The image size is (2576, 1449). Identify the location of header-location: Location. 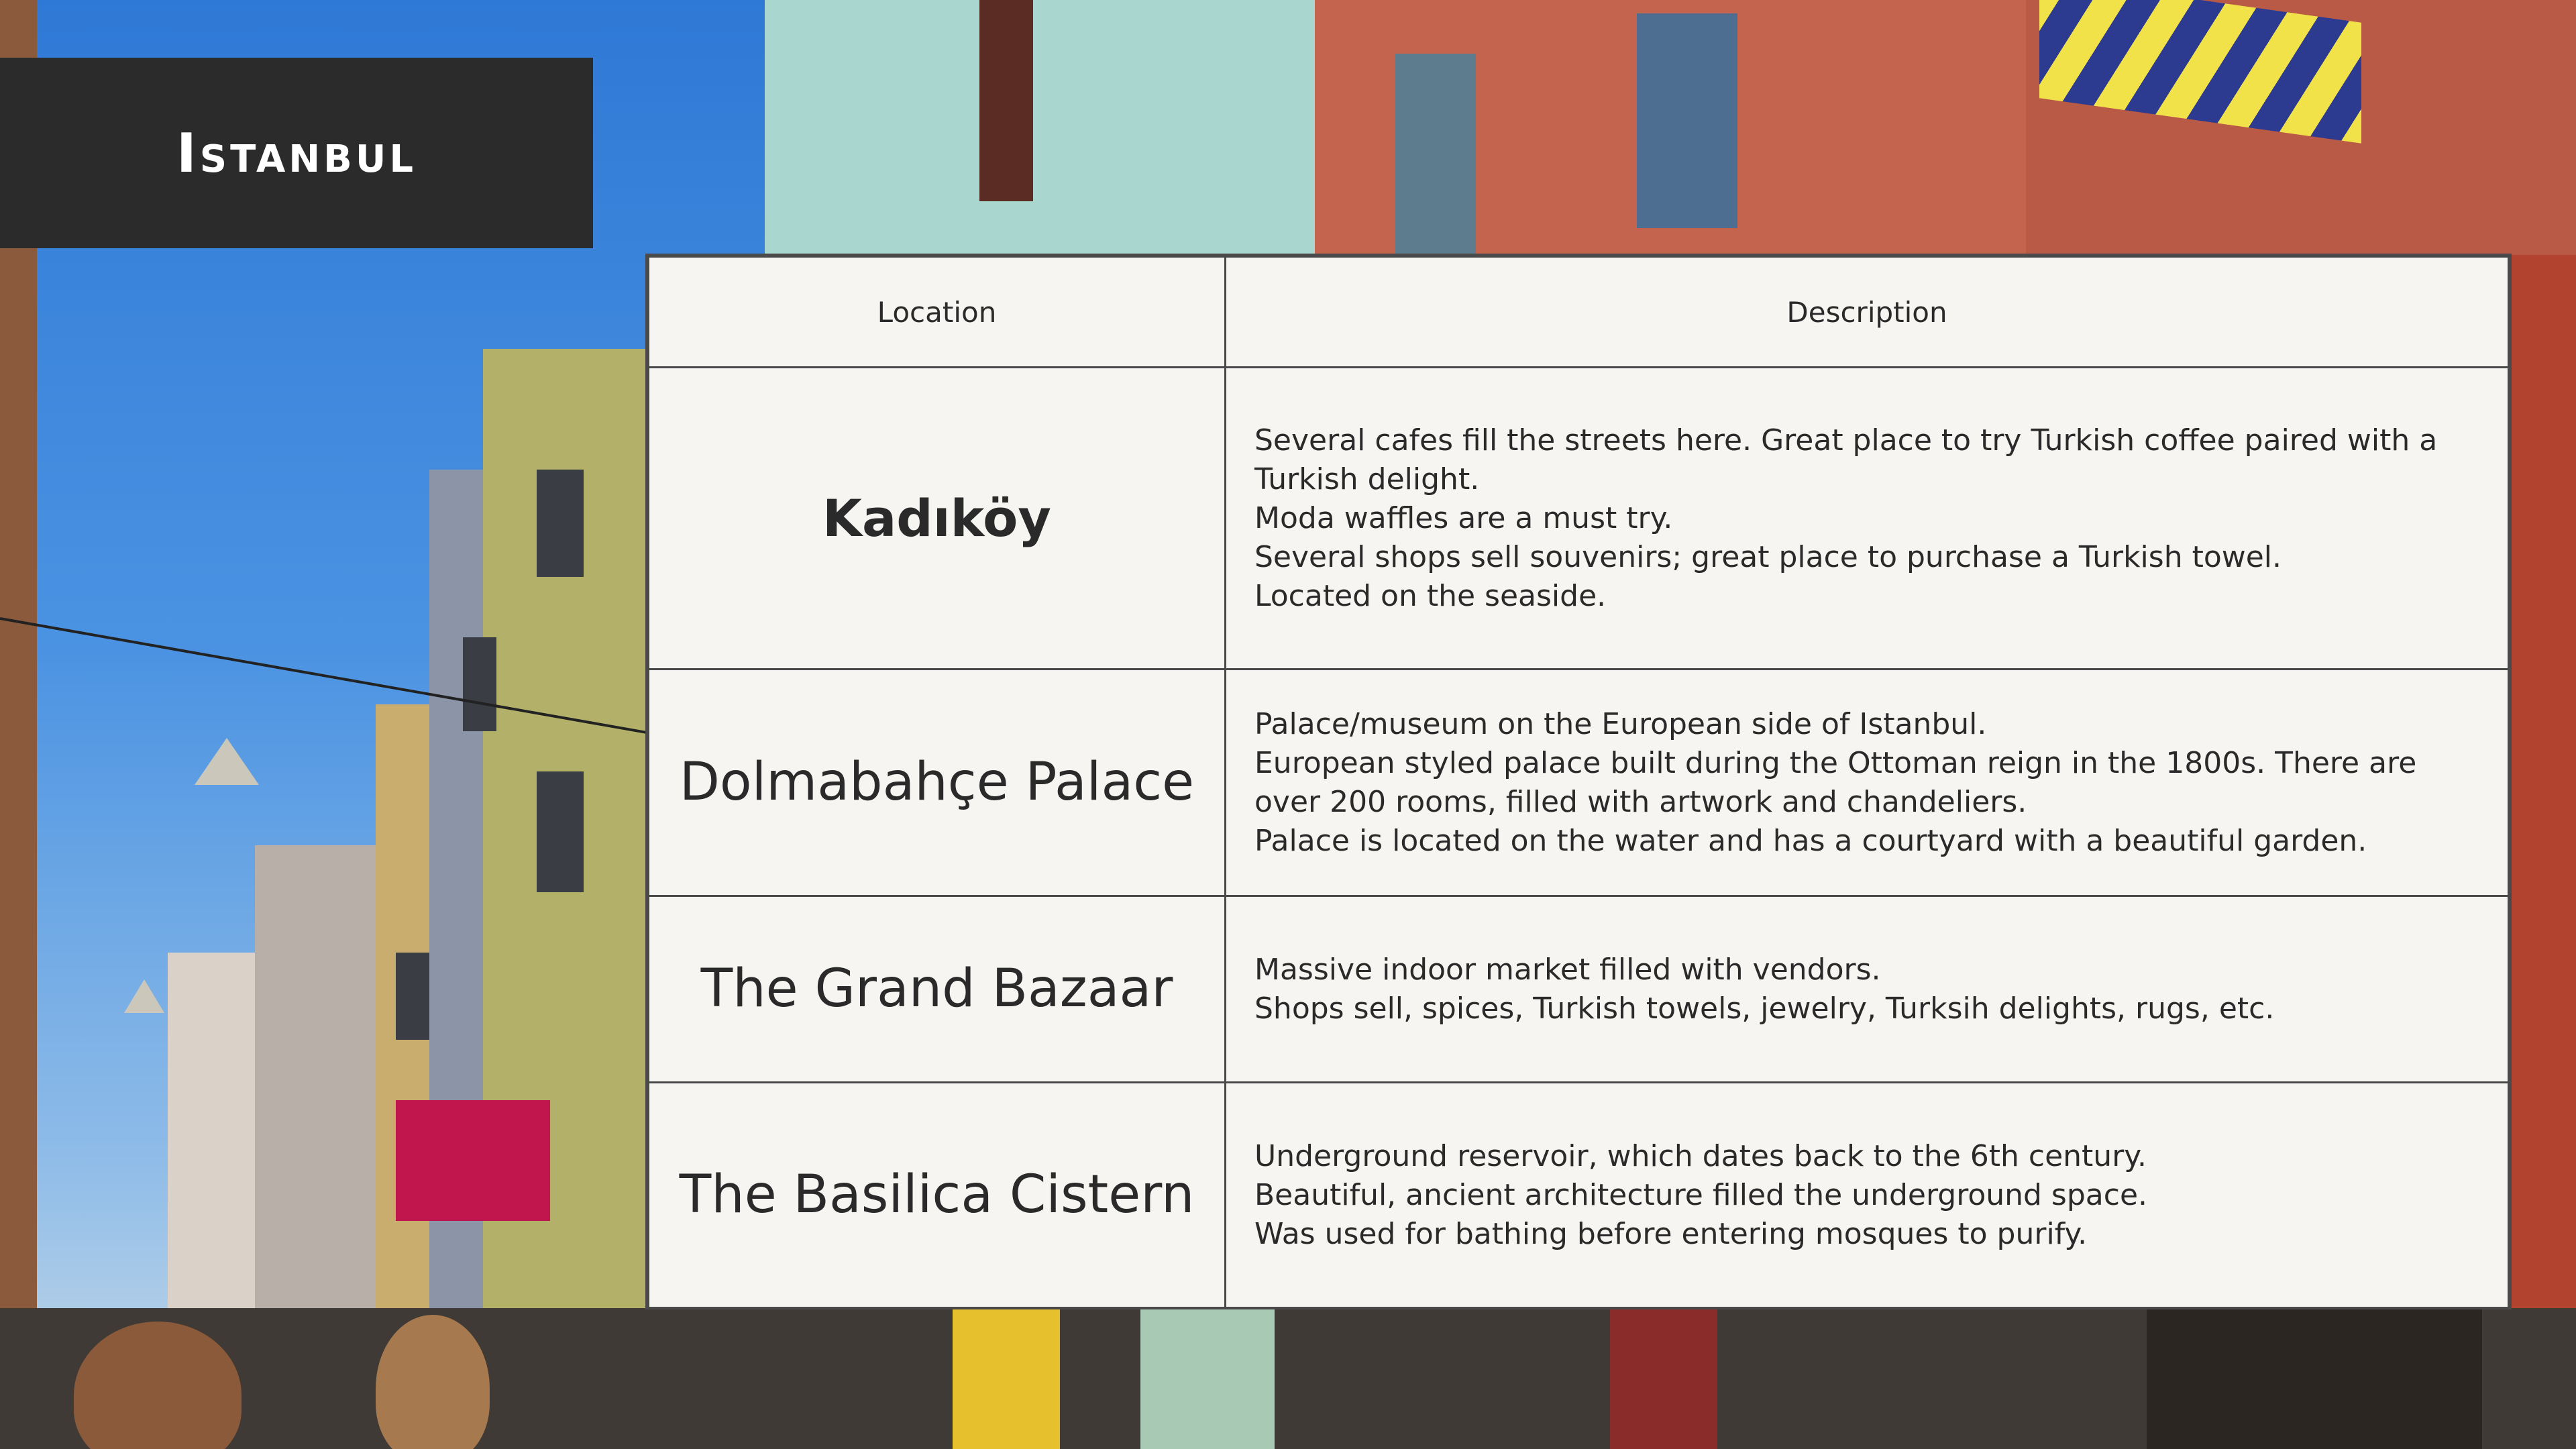
(936, 312).